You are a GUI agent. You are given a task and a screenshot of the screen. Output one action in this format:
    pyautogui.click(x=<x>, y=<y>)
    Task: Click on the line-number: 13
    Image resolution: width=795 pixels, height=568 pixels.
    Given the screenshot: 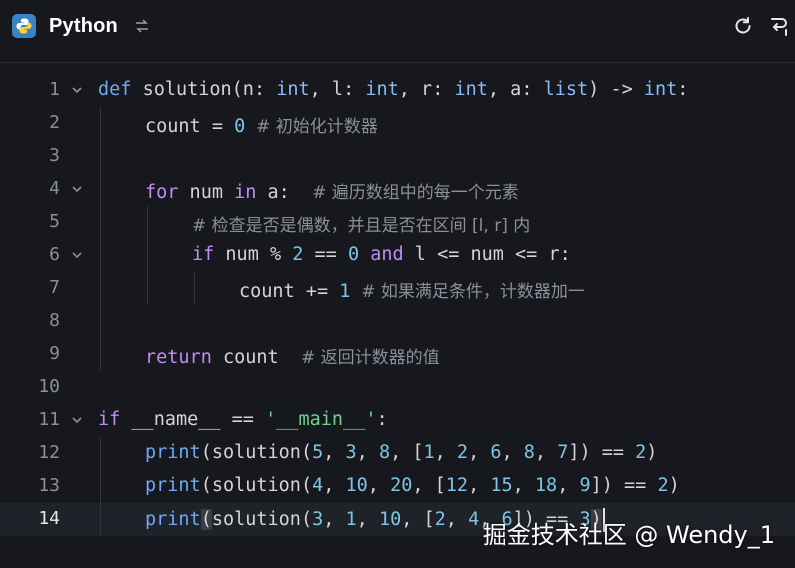 What is the action you would take?
    pyautogui.click(x=49, y=485)
    